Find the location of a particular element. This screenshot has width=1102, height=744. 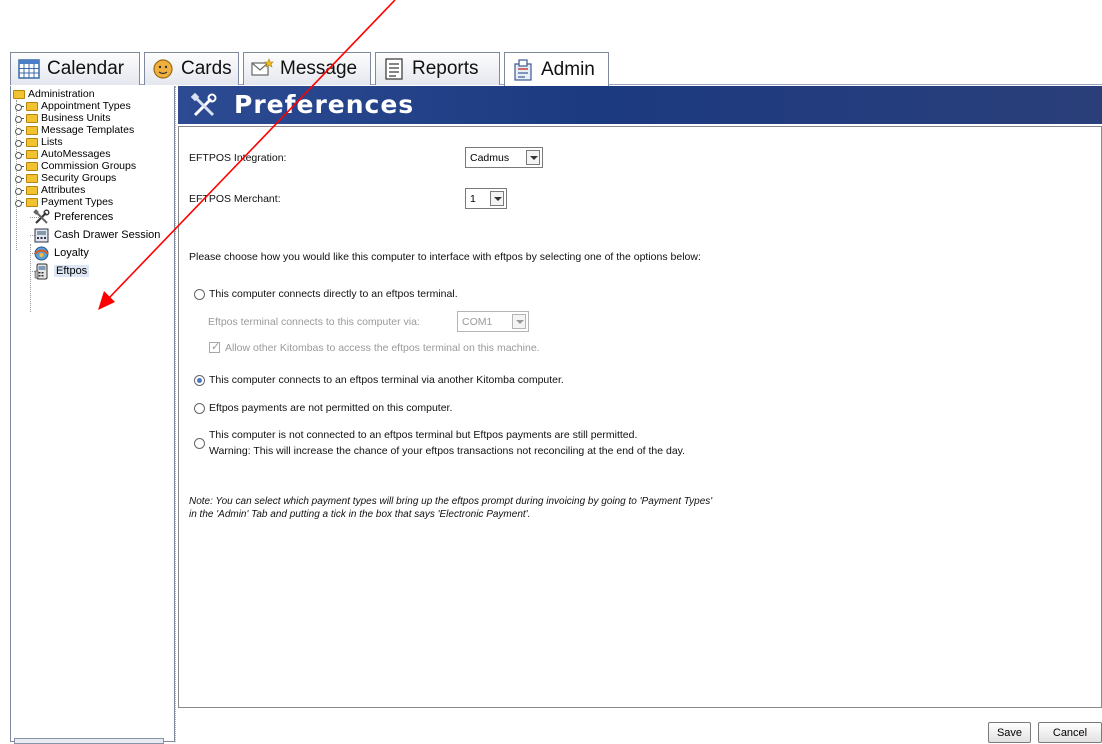

tab-cards: Cards is located at coordinates (191, 68).